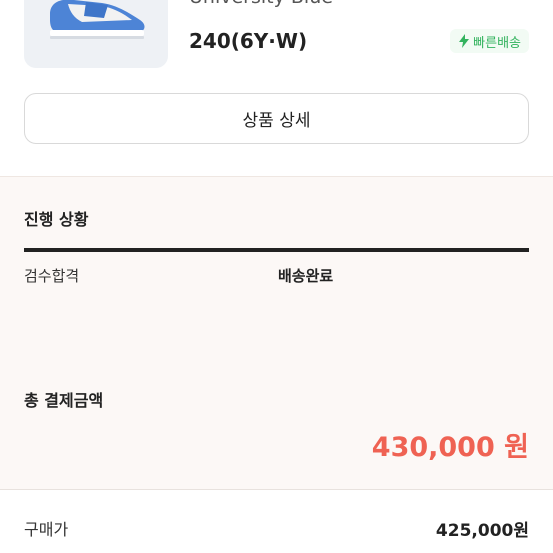 The width and height of the screenshot is (553, 553). Describe the element at coordinates (276, 250) in the screenshot. I see `progress-bar` at that location.